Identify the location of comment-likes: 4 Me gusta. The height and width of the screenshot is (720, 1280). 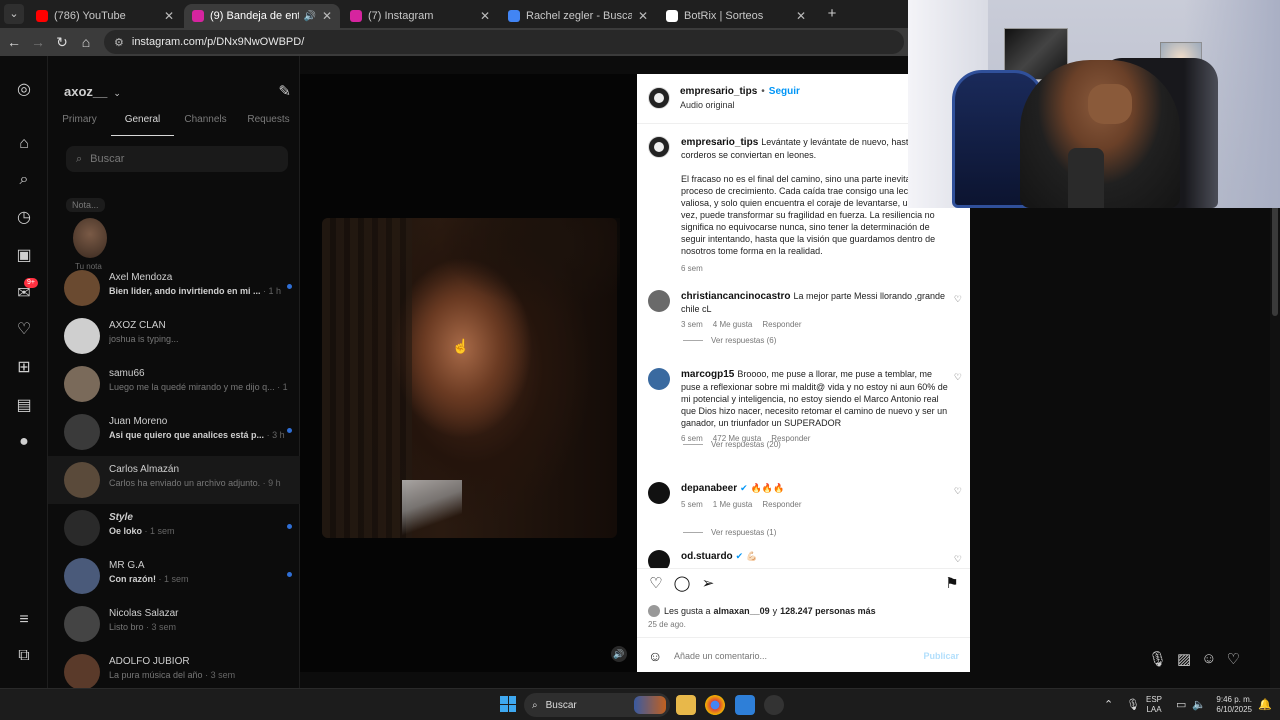
(733, 325).